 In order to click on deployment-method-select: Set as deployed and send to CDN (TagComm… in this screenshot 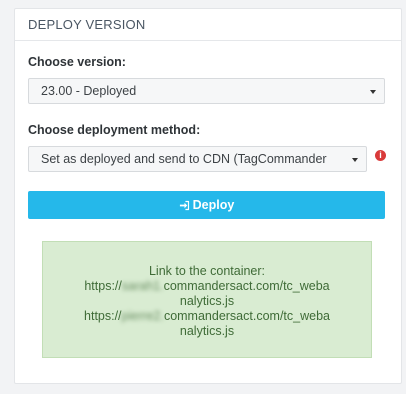, I will do `click(197, 159)`.